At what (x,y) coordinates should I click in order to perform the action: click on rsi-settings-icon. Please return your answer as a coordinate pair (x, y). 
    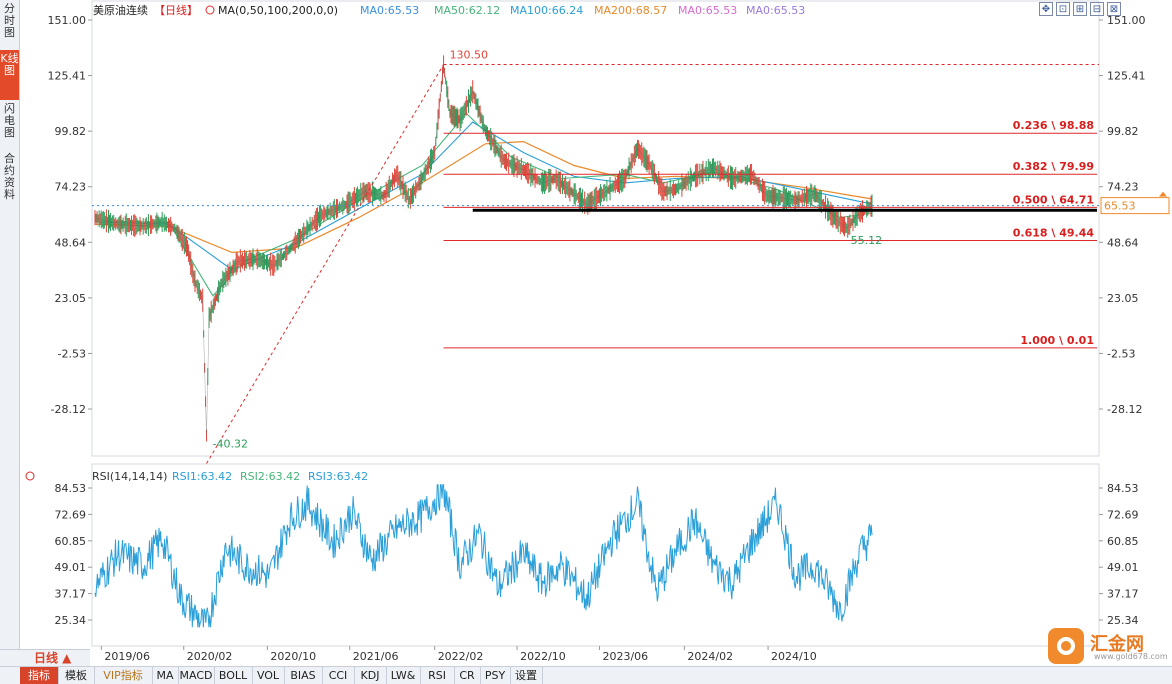
    Looking at the image, I should click on (30, 476).